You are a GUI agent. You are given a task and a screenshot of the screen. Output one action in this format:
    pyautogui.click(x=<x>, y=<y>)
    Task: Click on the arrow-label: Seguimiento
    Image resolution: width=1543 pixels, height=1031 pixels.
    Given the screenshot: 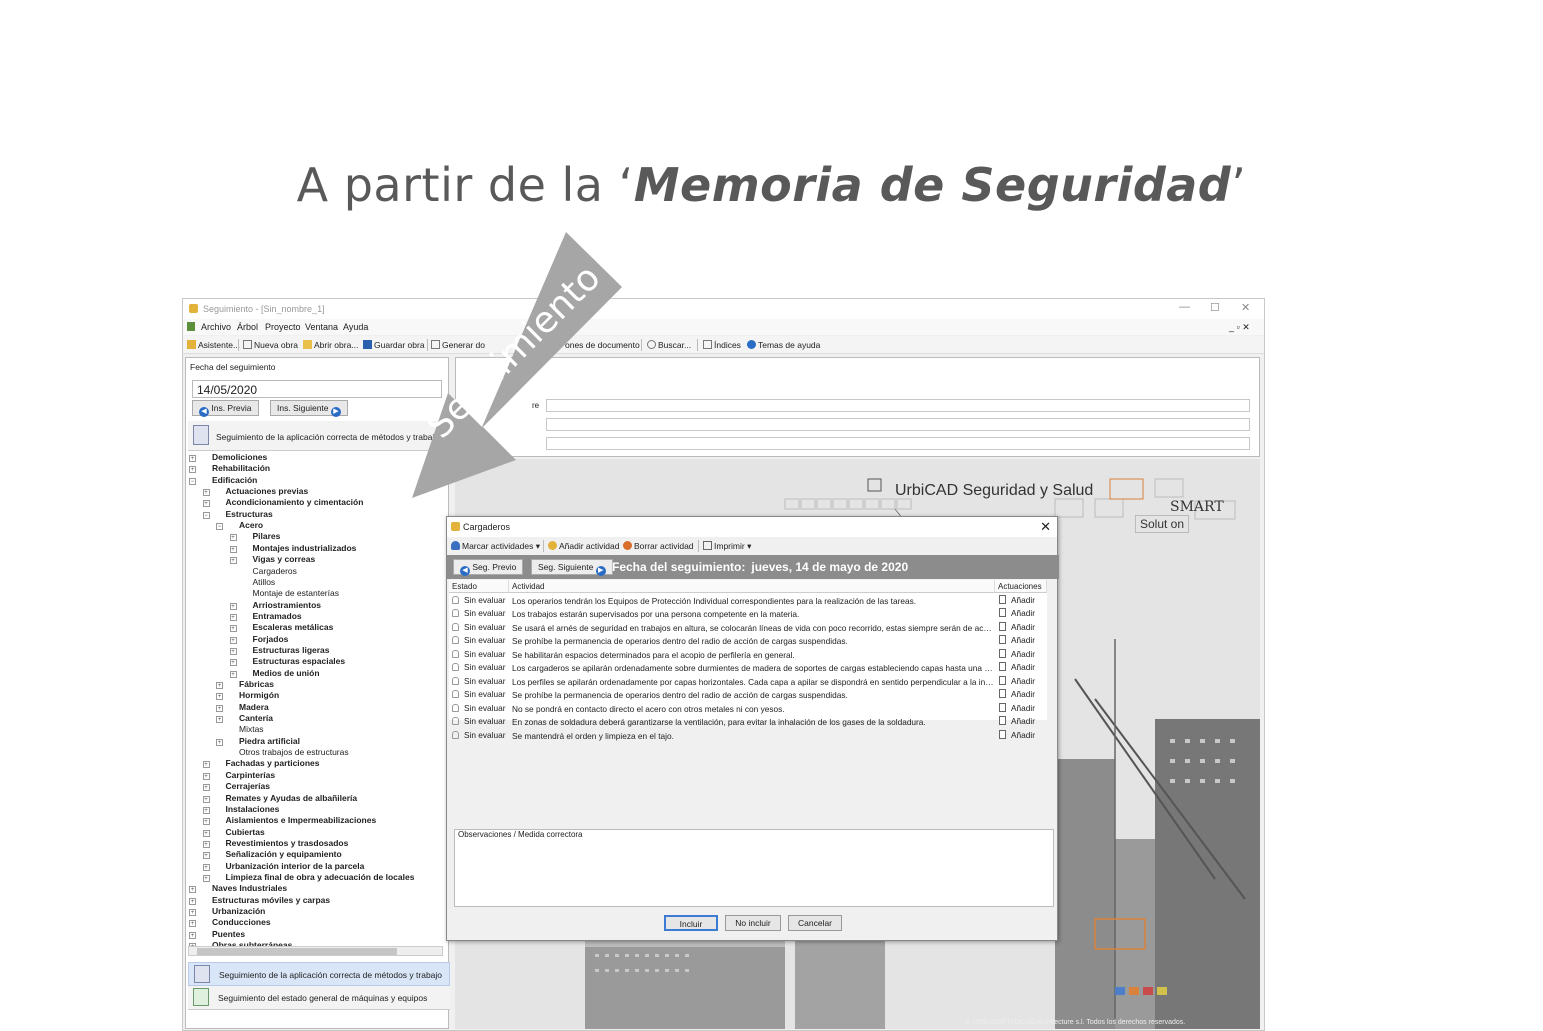 What is the action you would take?
    pyautogui.click(x=513, y=351)
    